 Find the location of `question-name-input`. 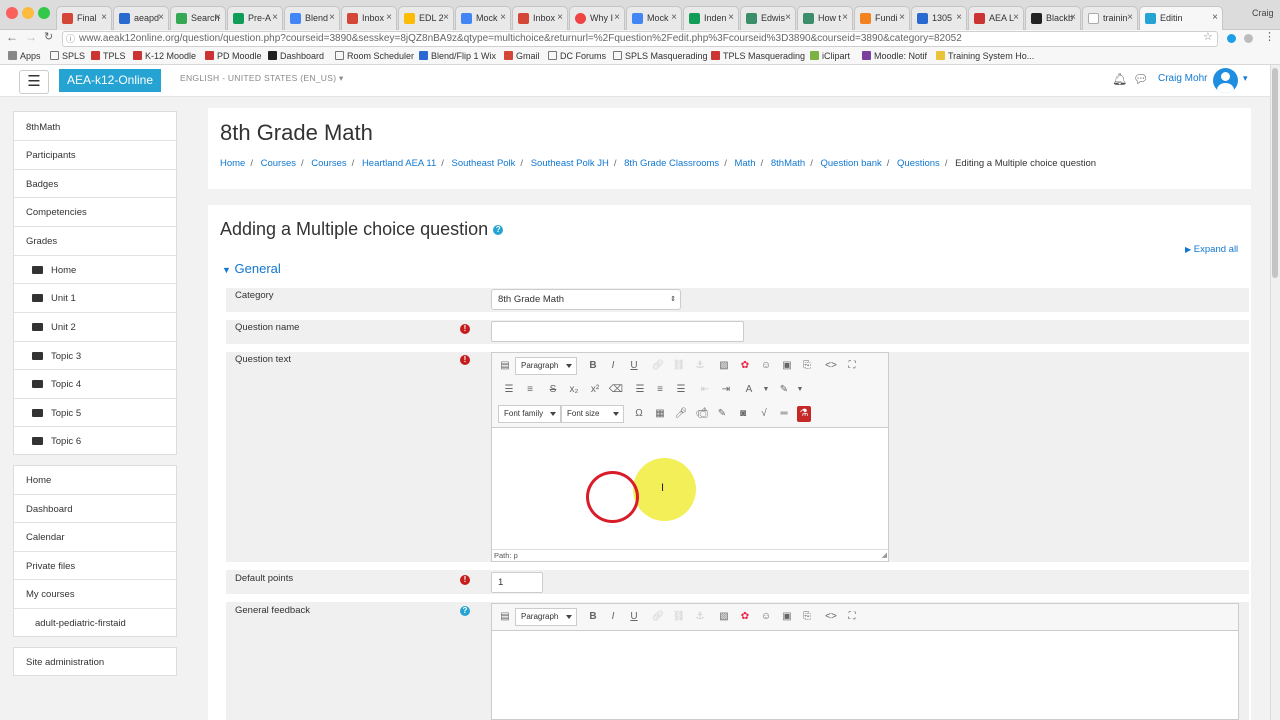

question-name-input is located at coordinates (617, 331).